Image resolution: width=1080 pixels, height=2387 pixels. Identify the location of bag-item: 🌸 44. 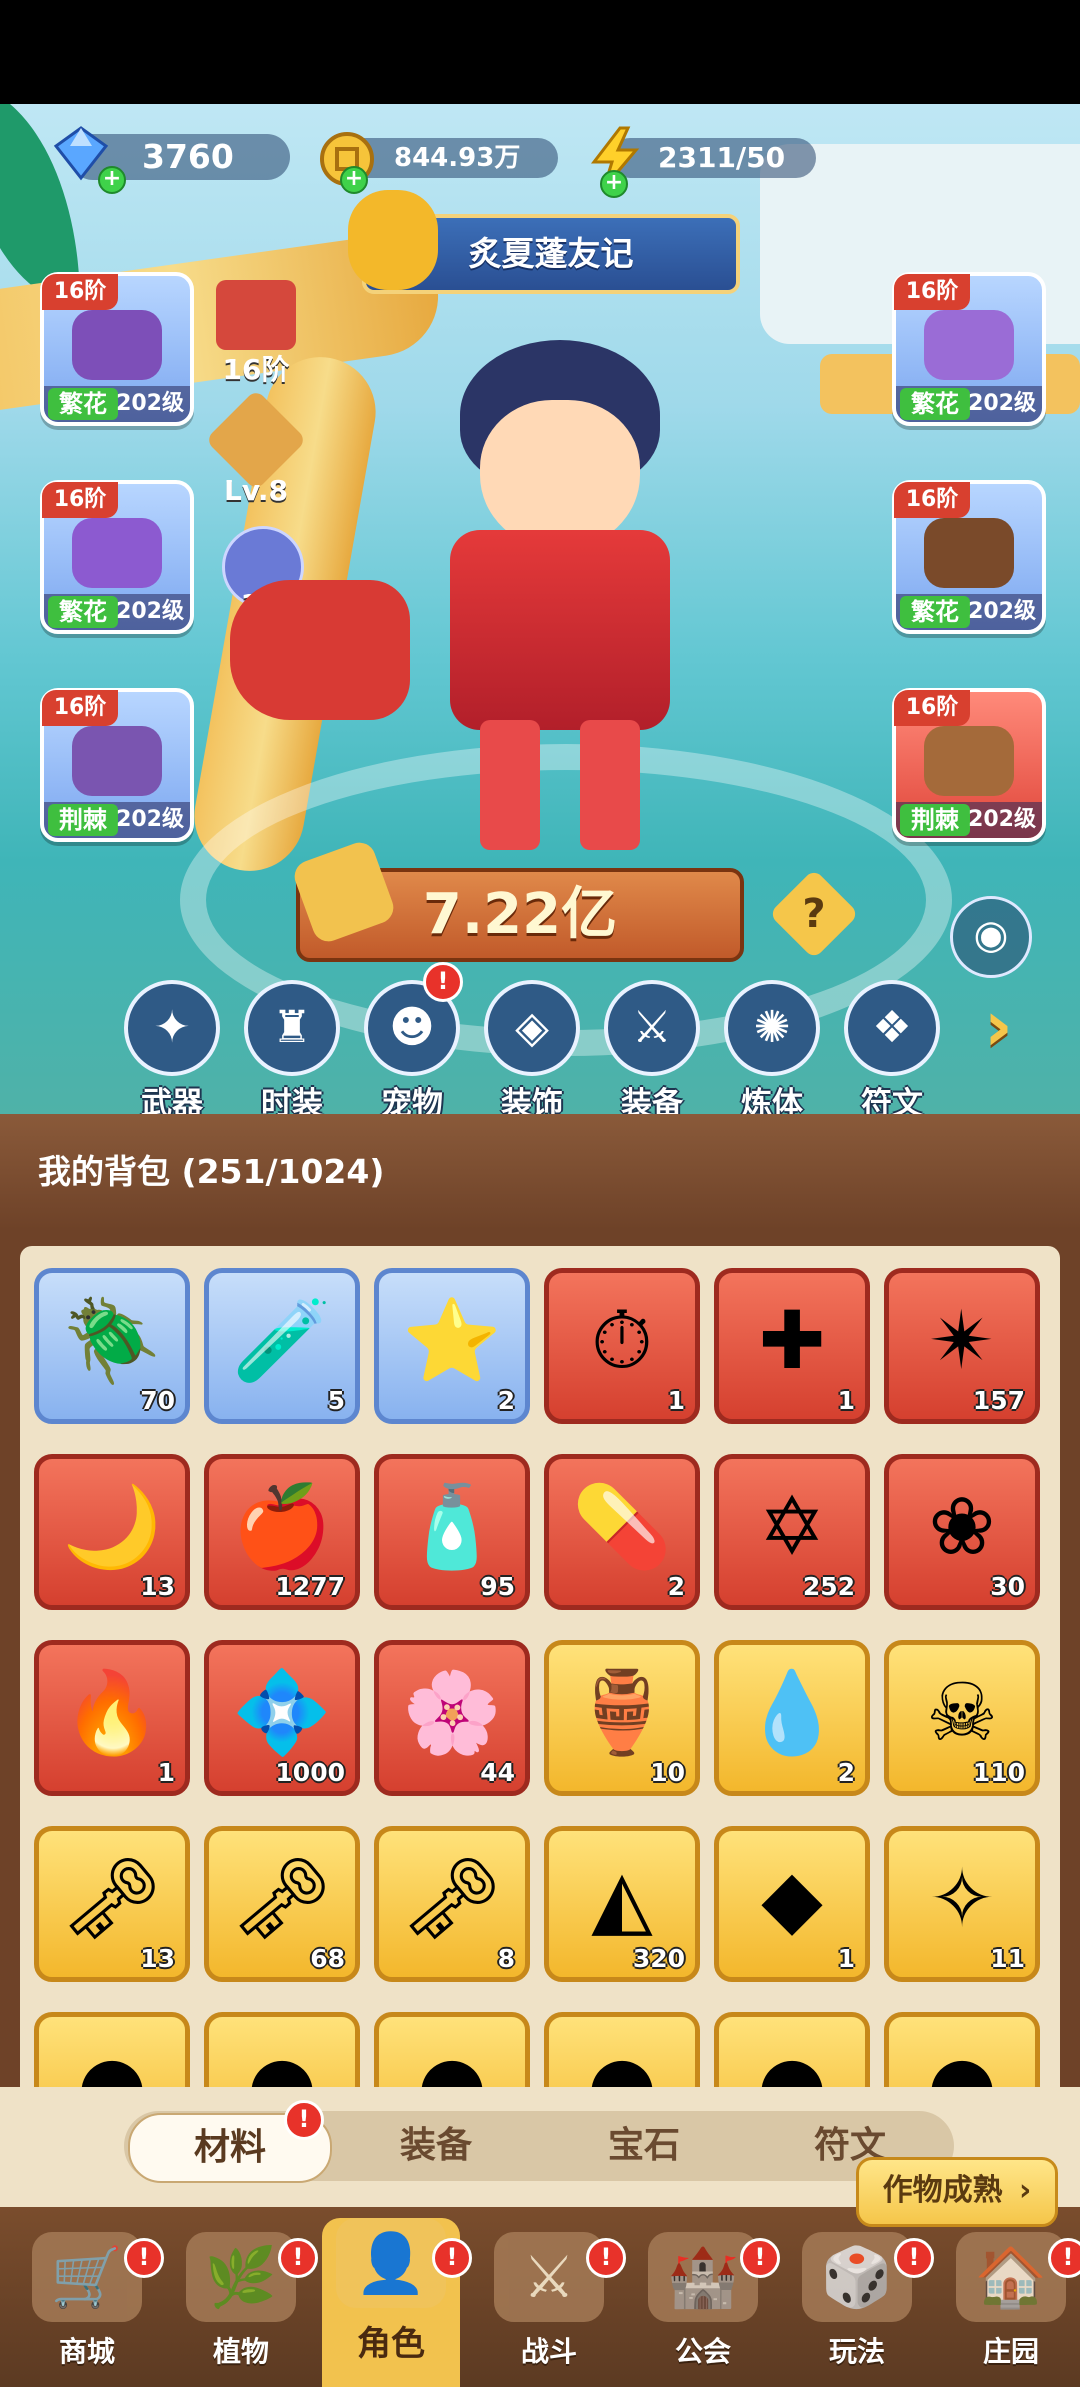
(452, 1718).